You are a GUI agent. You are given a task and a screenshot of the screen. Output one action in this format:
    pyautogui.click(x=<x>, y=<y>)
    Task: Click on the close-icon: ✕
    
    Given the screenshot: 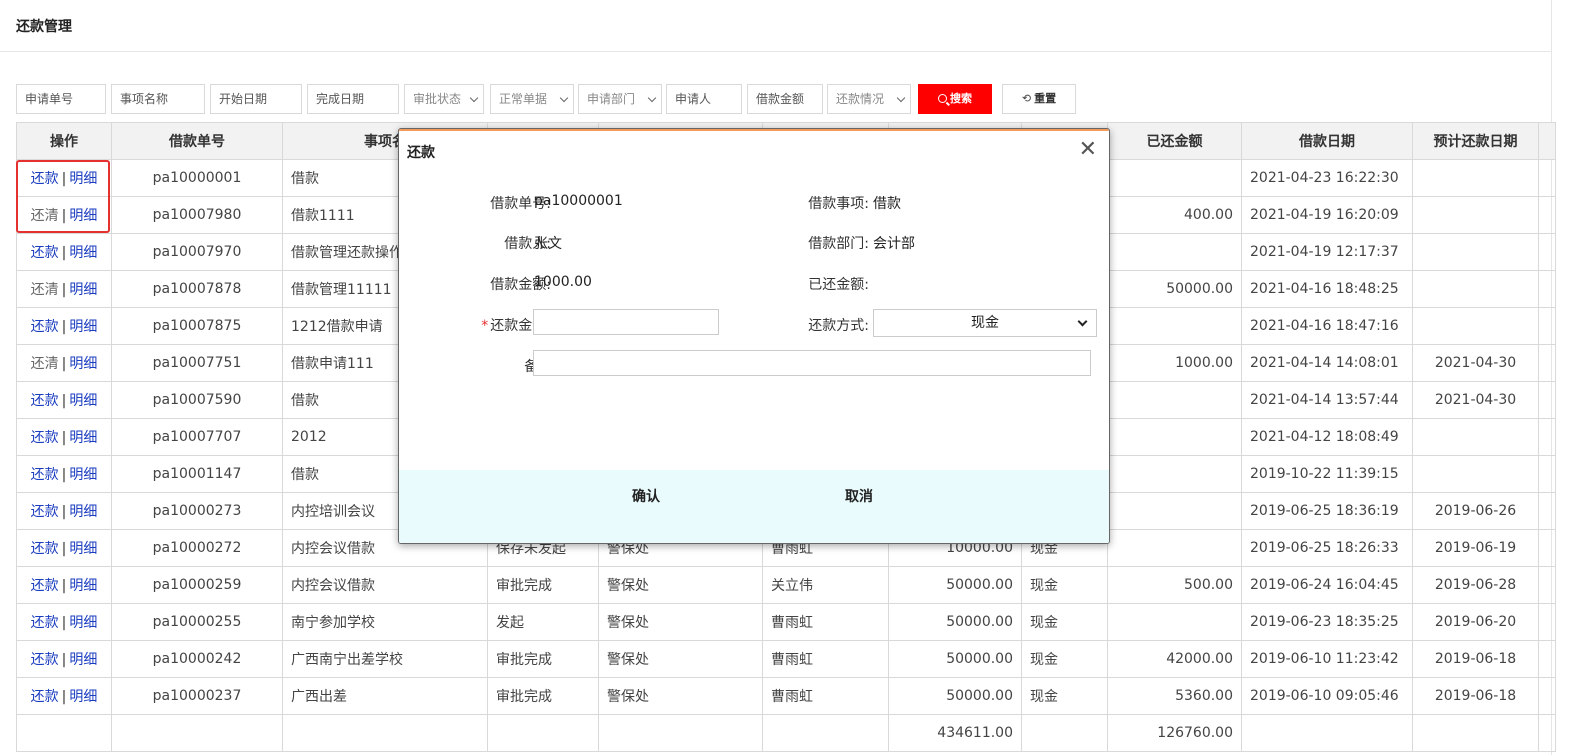 What is the action you would take?
    pyautogui.click(x=1088, y=149)
    